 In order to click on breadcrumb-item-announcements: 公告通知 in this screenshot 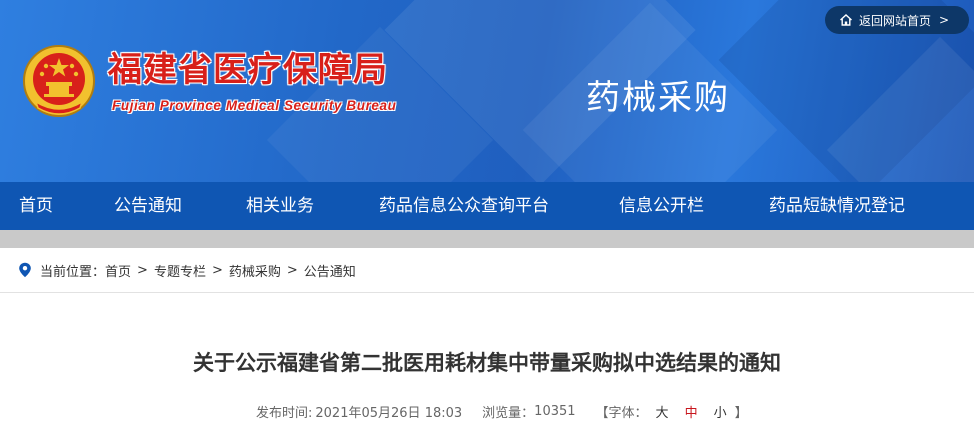, I will do `click(330, 270)`.